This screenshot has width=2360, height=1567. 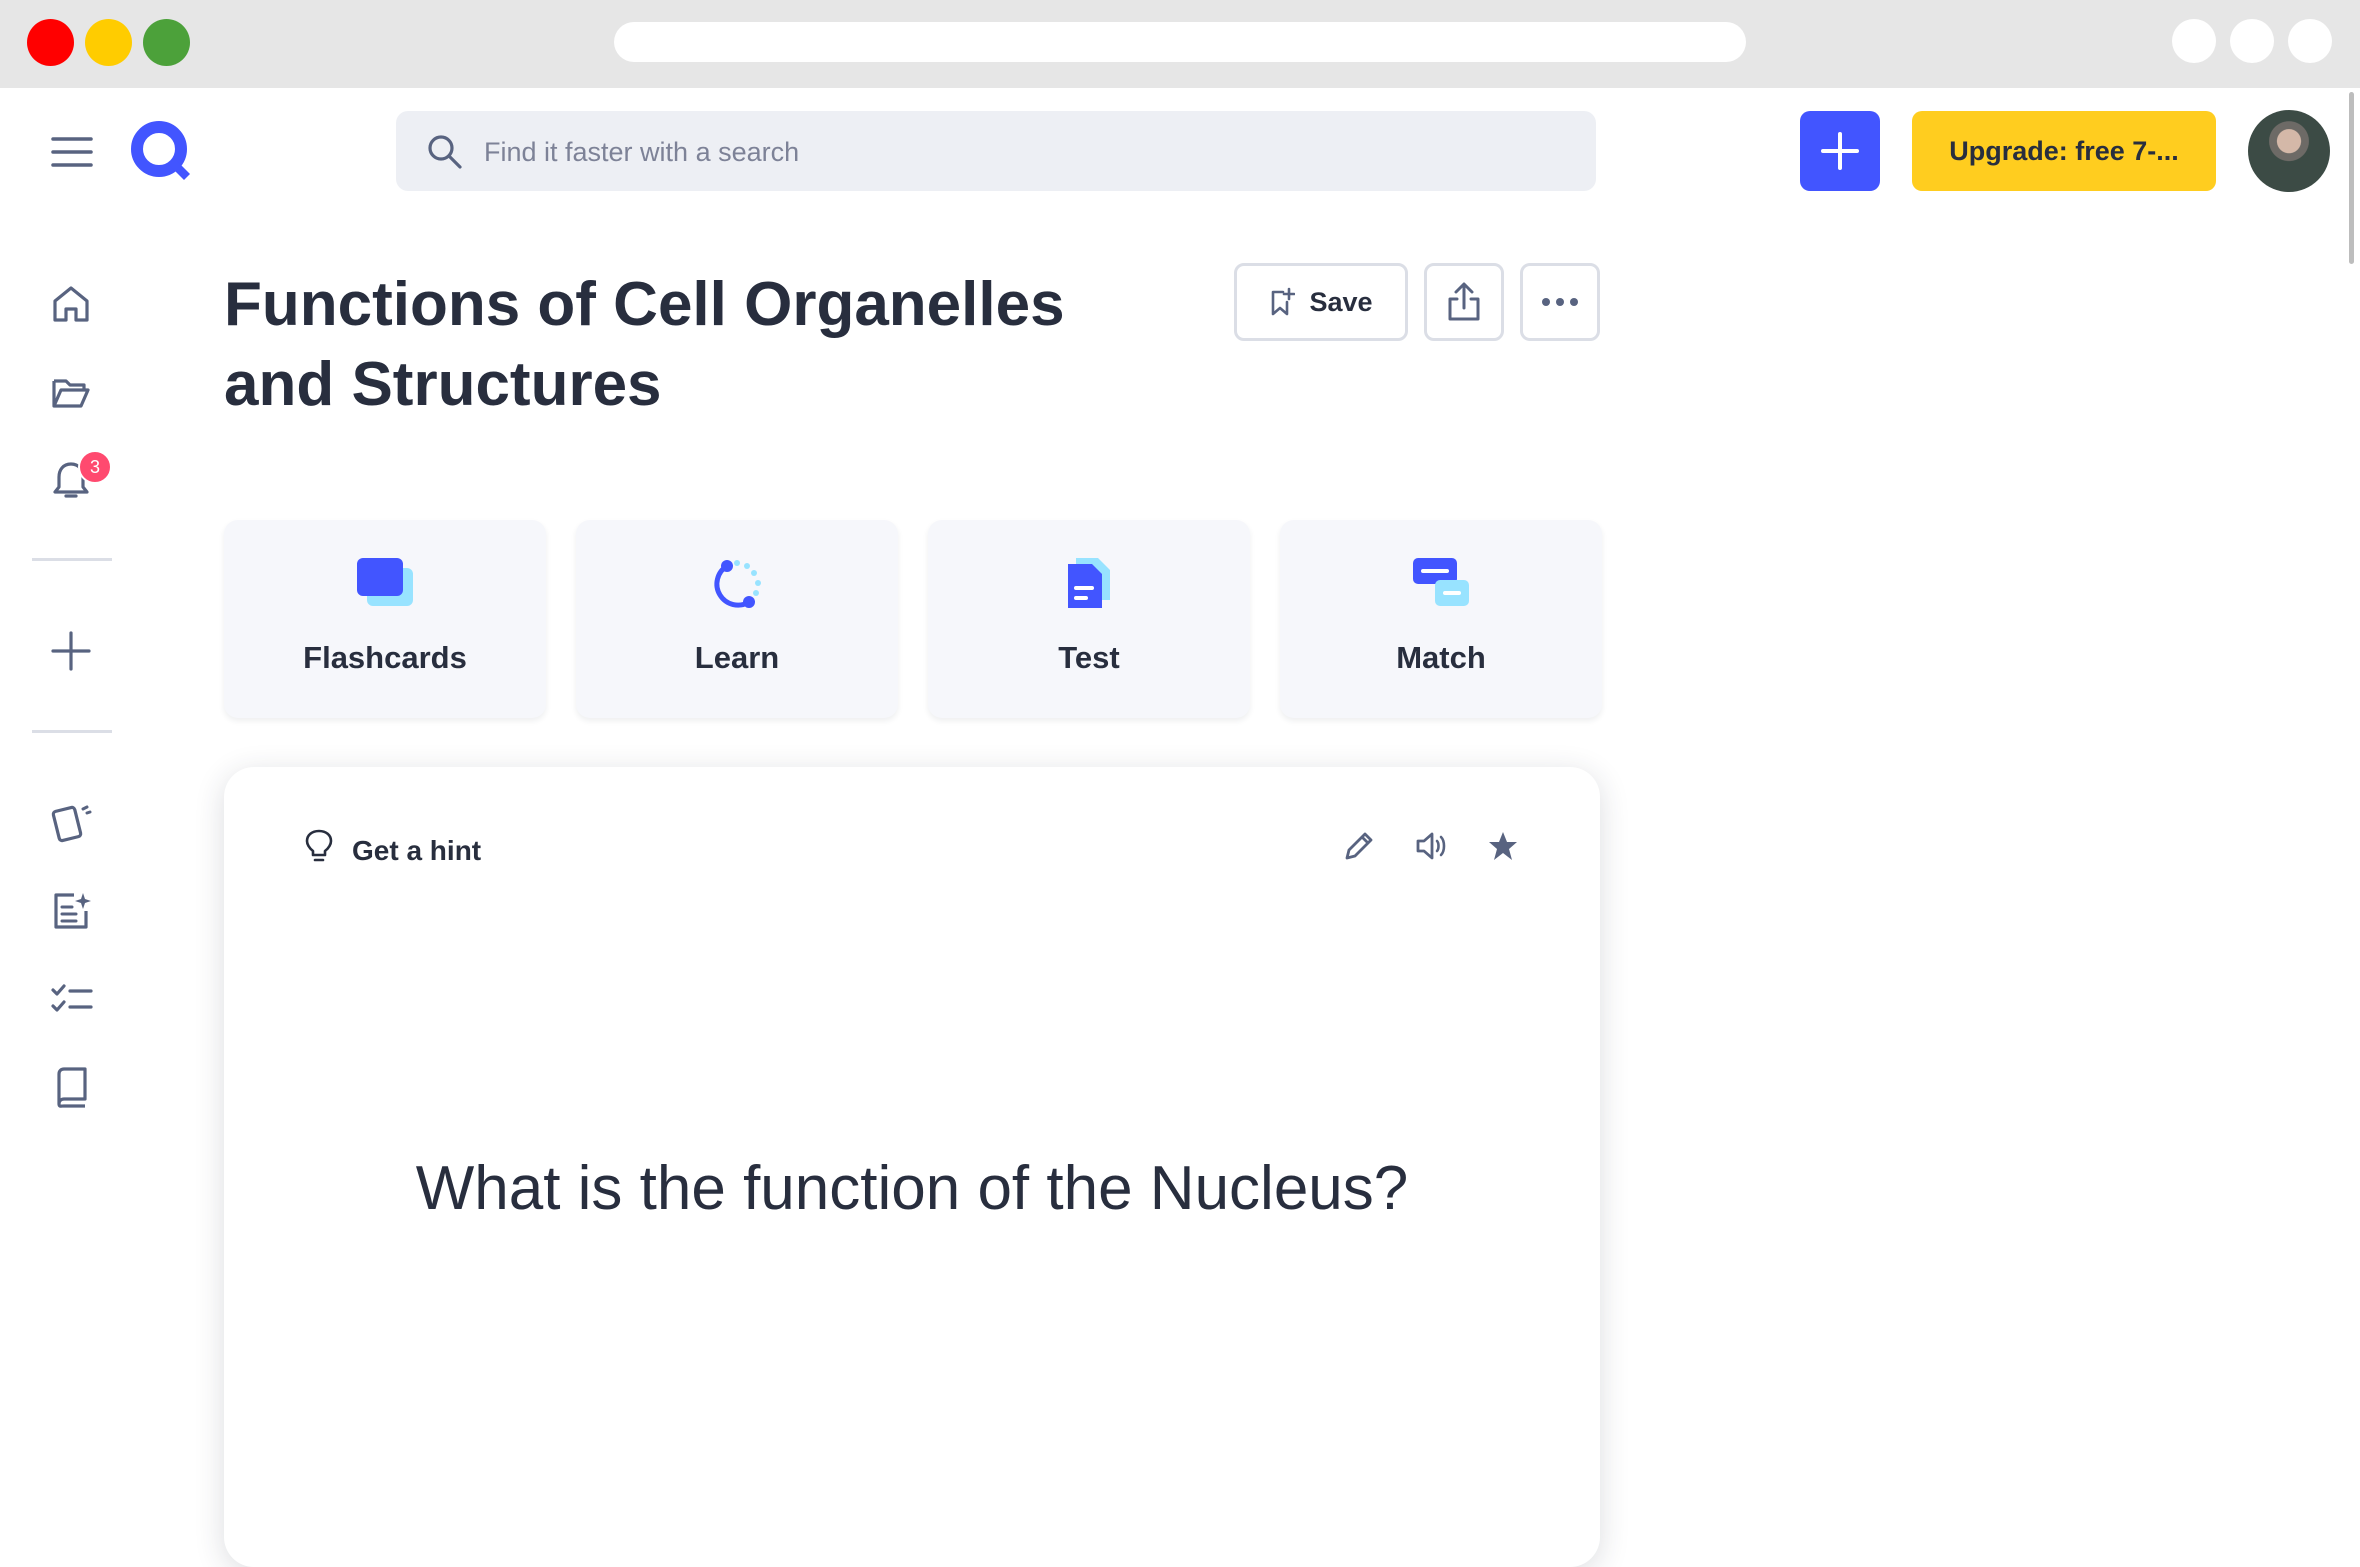 I want to click on star-icon, so click(x=1503, y=846).